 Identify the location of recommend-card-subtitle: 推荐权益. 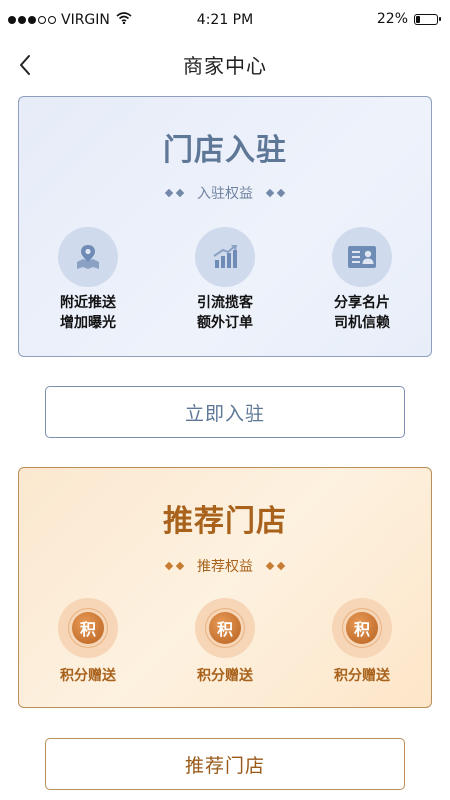
(225, 567).